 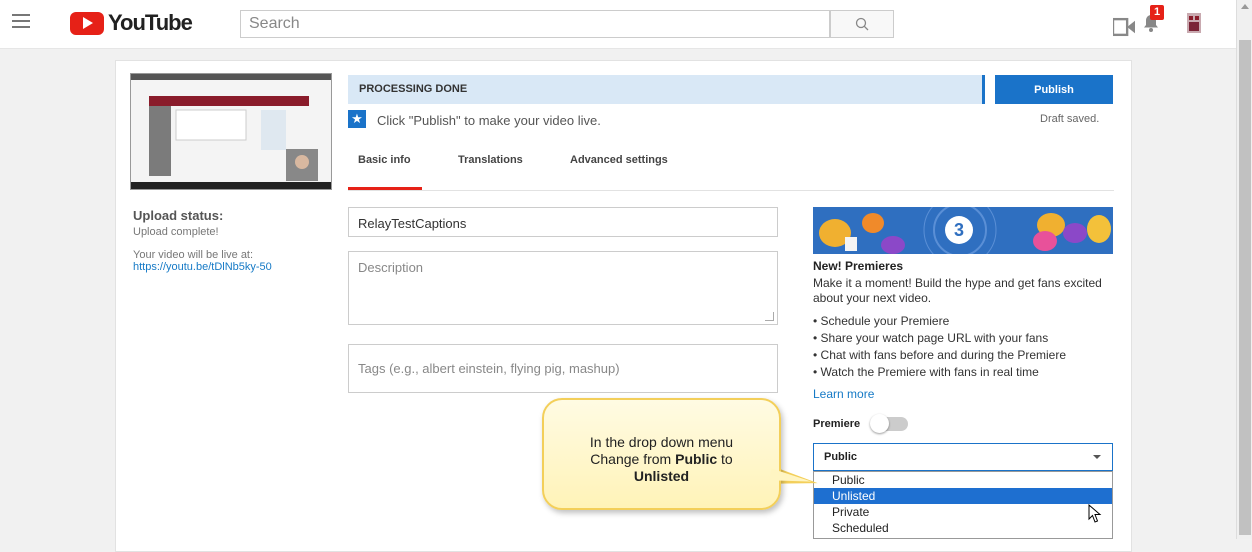 What do you see at coordinates (1070, 119) in the screenshot?
I see `draft-status: Draft saved.` at bounding box center [1070, 119].